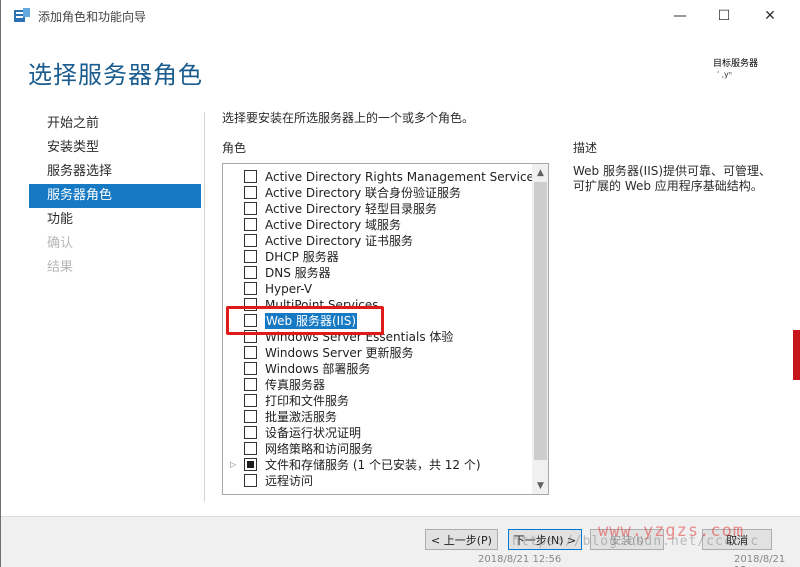 The image size is (800, 567). What do you see at coordinates (377, 433) in the screenshot?
I see `role-row: 设备运行状况证明` at bounding box center [377, 433].